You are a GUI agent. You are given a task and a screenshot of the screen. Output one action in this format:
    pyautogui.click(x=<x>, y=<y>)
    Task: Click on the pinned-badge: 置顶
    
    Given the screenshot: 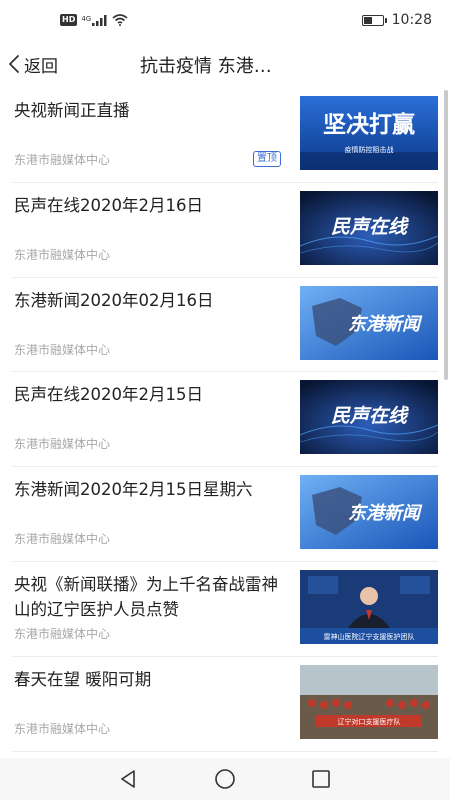 What is the action you would take?
    pyautogui.click(x=267, y=159)
    